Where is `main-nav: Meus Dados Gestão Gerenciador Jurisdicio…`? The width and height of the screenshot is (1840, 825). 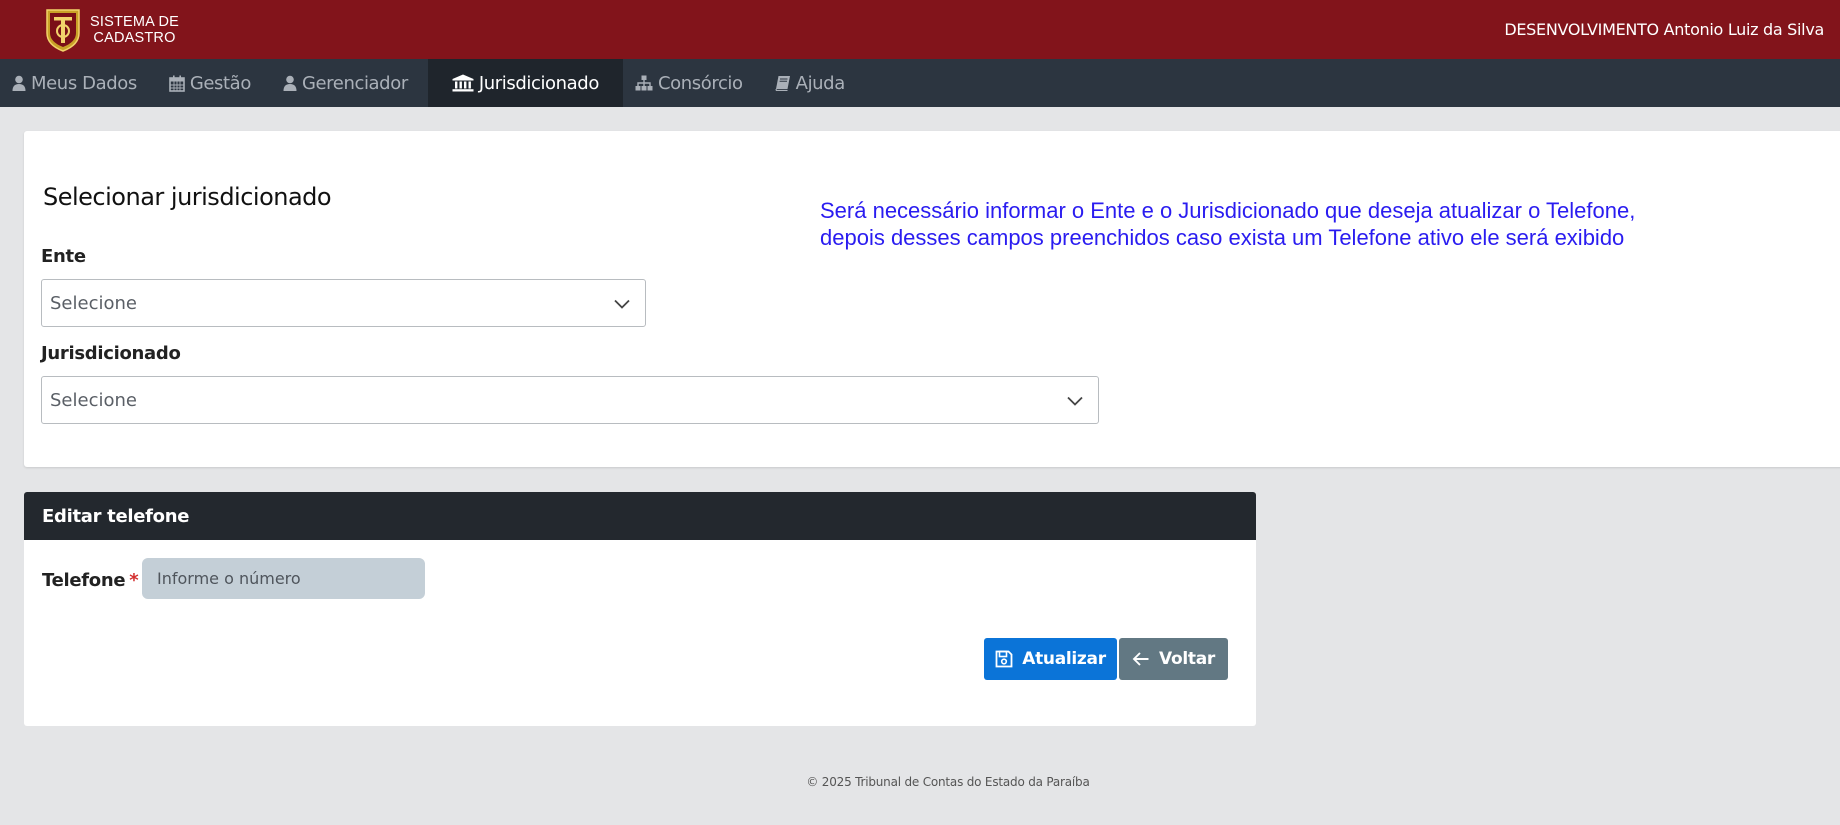 main-nav: Meus Dados Gestão Gerenciador Jurisdicio… is located at coordinates (920, 83).